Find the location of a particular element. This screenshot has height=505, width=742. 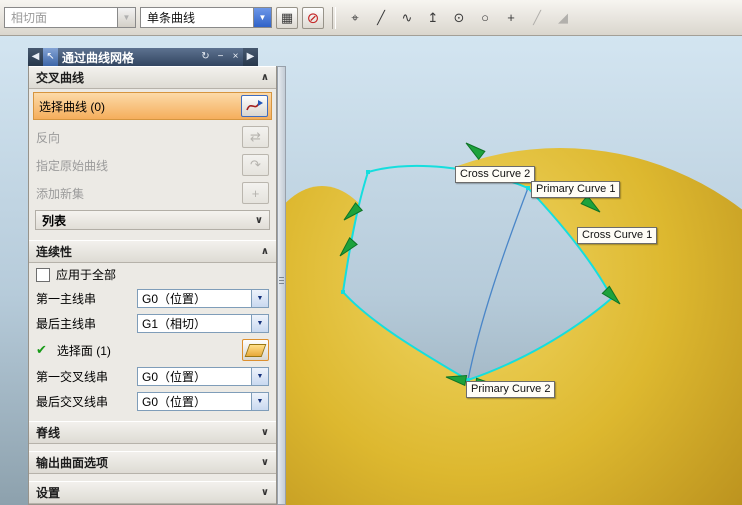

specify-origin-curve-label: 指定原始曲线 is located at coordinates (72, 165).